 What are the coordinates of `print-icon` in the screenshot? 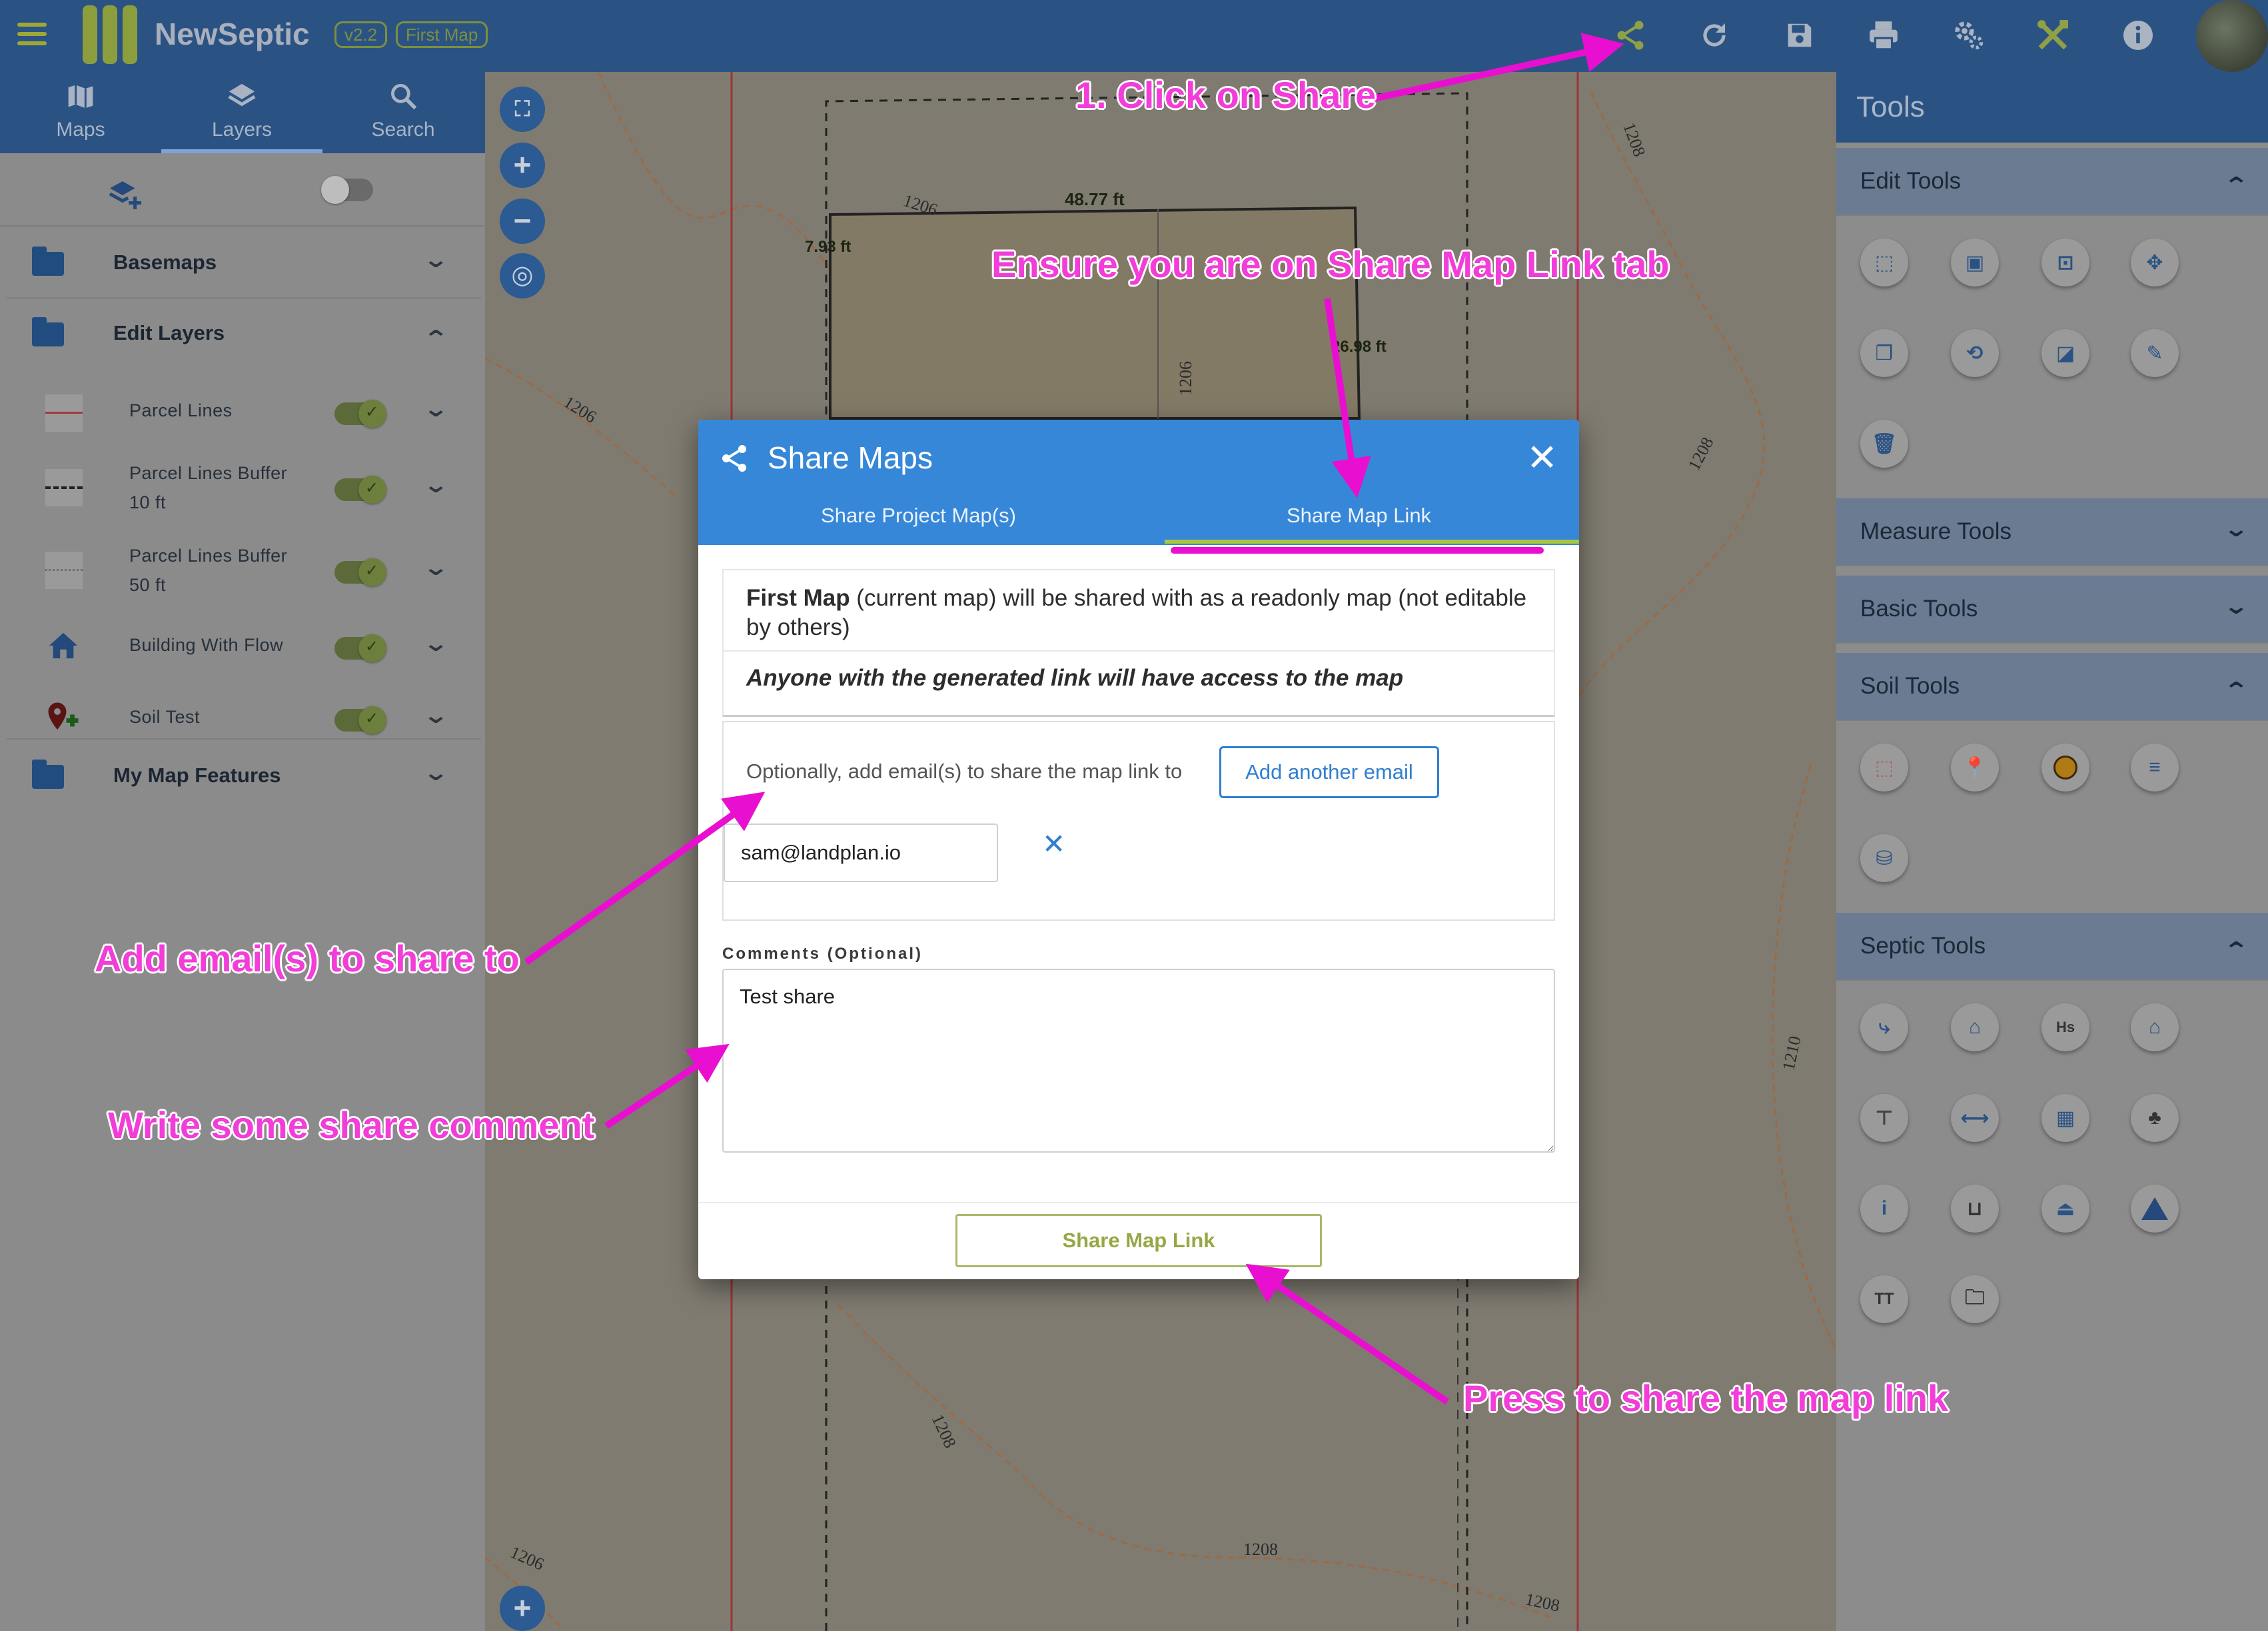 It's located at (1883, 35).